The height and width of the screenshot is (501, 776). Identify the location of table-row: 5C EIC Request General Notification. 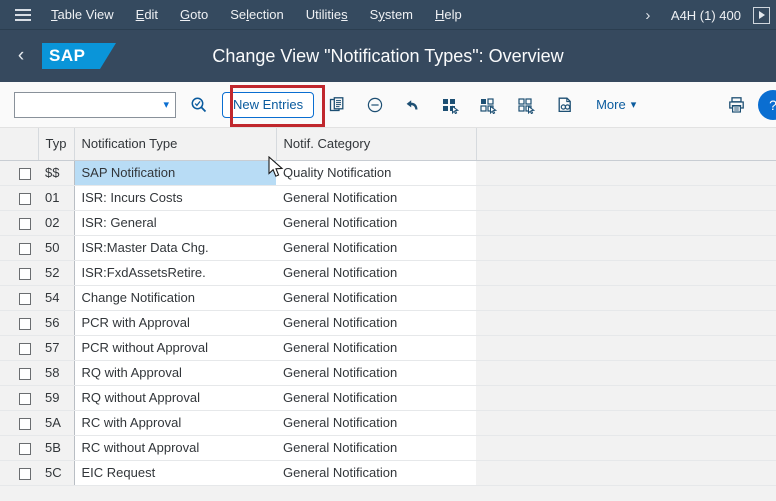
(388, 473).